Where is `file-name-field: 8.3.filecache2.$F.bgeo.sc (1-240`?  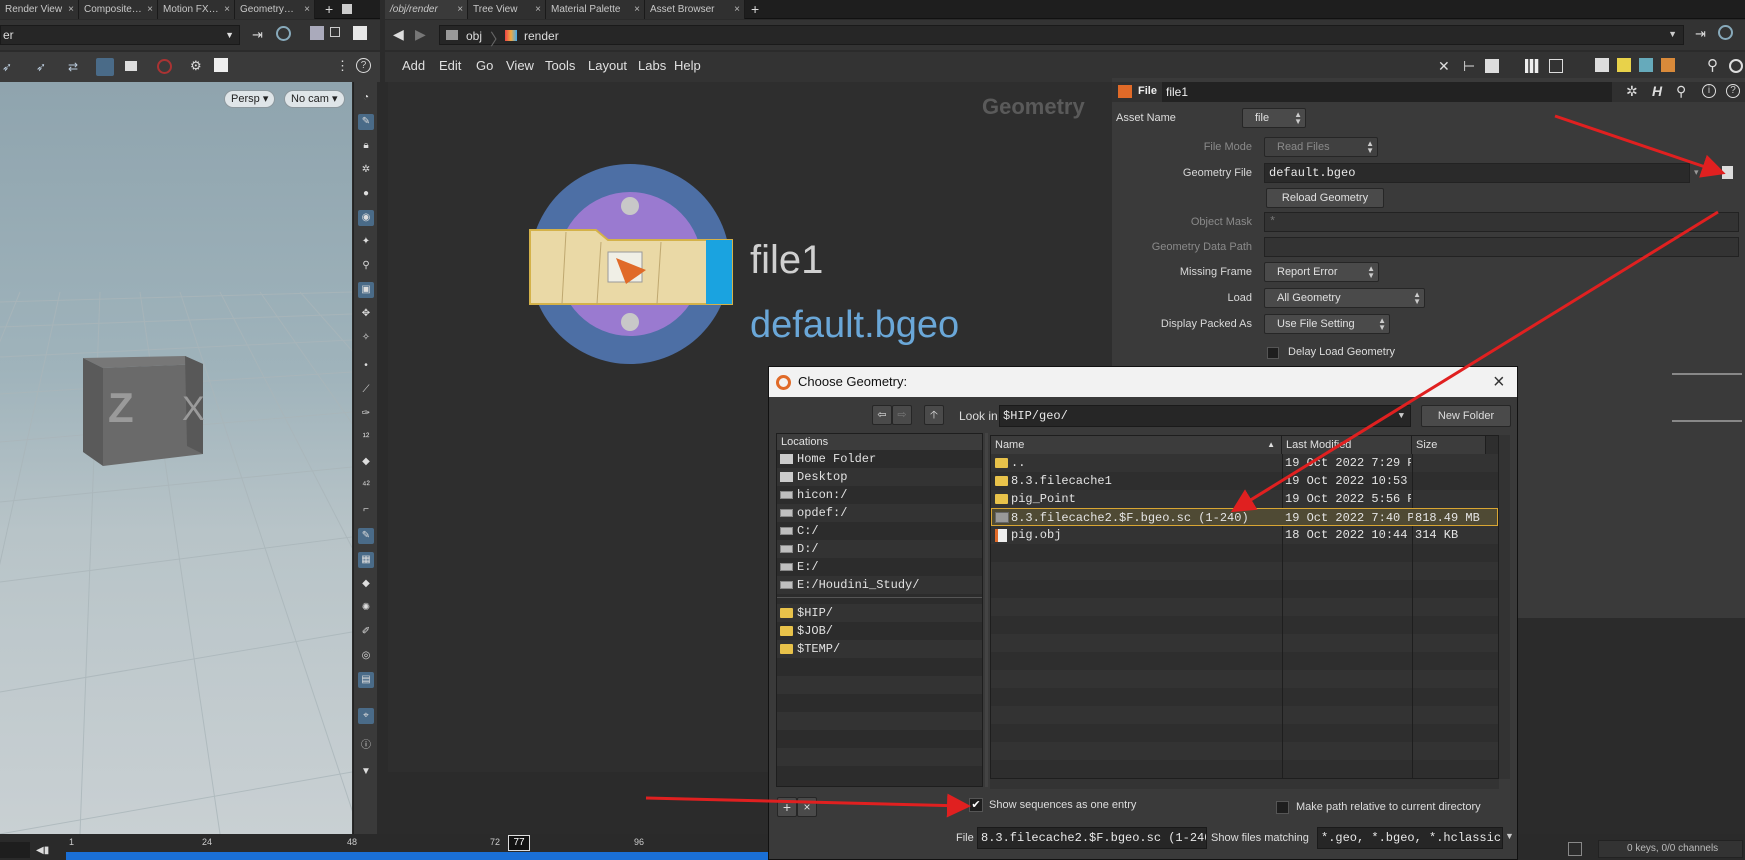
file-name-field: 8.3.filecache2.$F.bgeo.sc (1-240 is located at coordinates (1092, 838).